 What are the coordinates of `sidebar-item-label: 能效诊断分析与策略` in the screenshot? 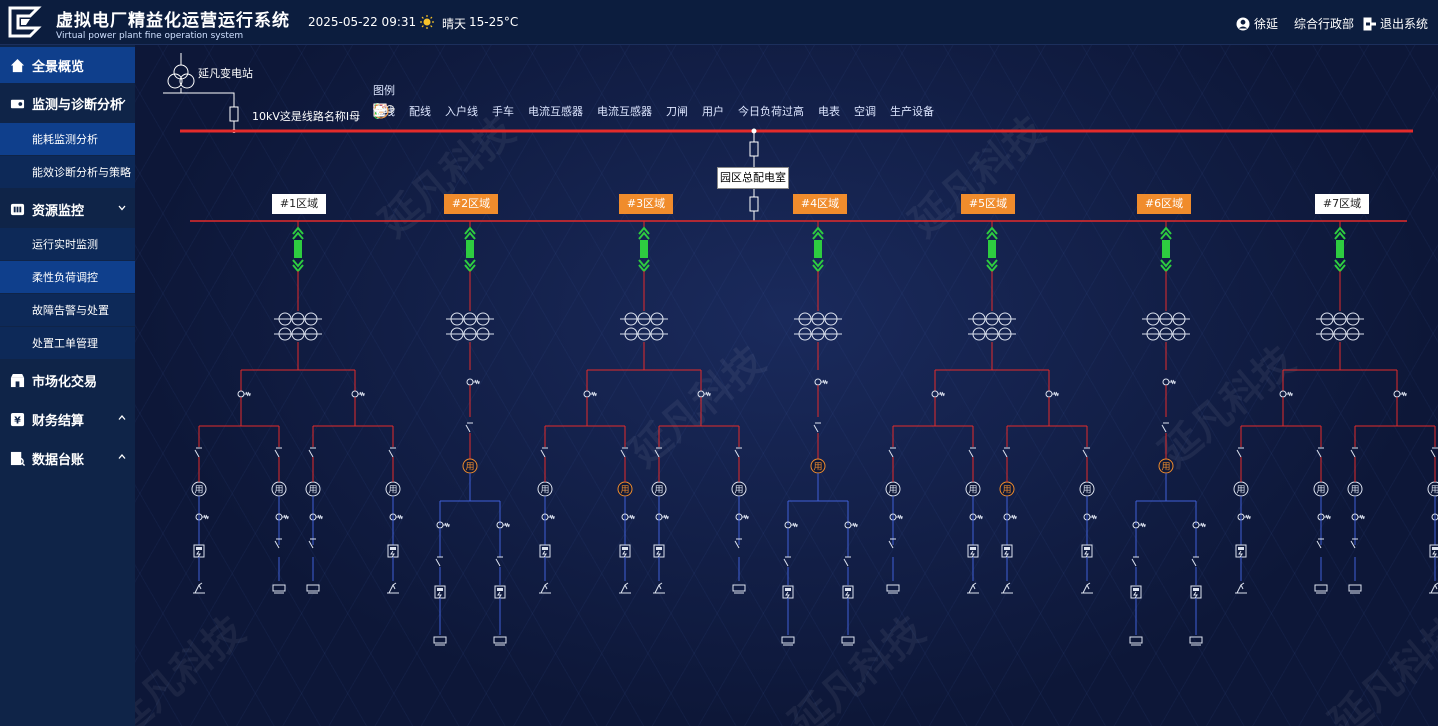 It's located at (81, 172).